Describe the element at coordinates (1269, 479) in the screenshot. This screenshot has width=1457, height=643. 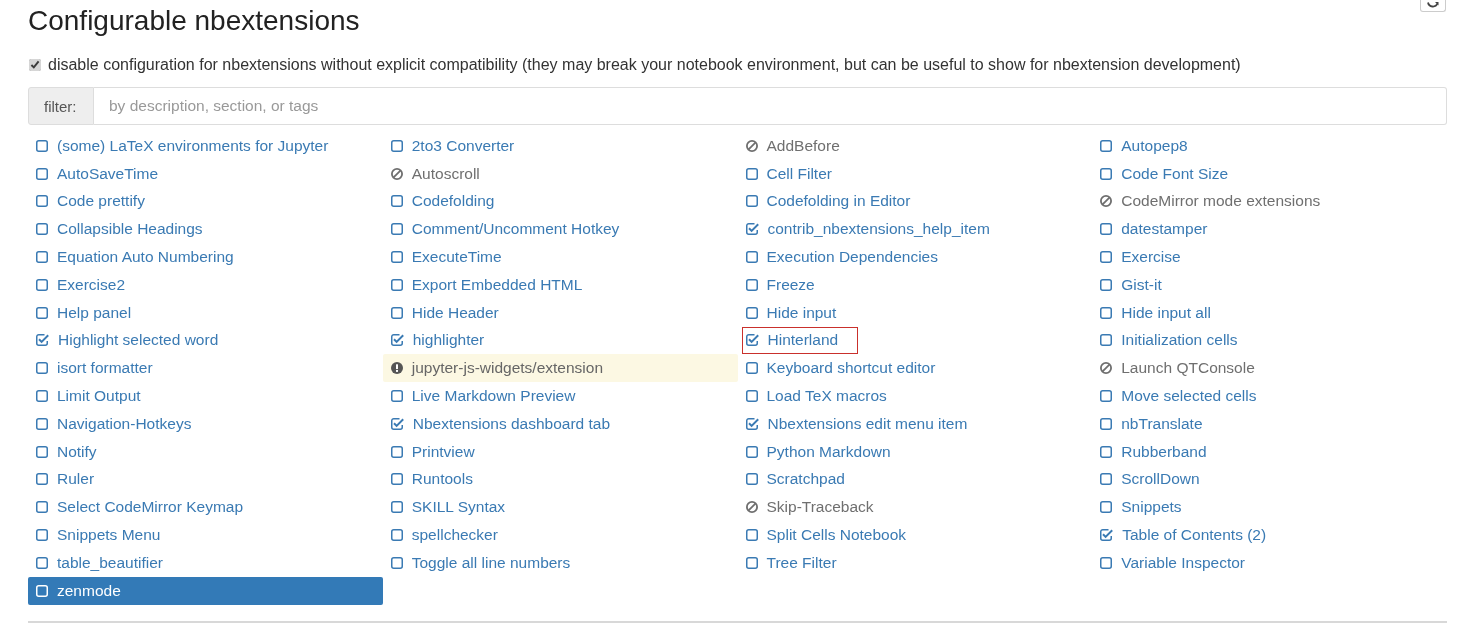
I see `extension-item: ScrollDown` at that location.